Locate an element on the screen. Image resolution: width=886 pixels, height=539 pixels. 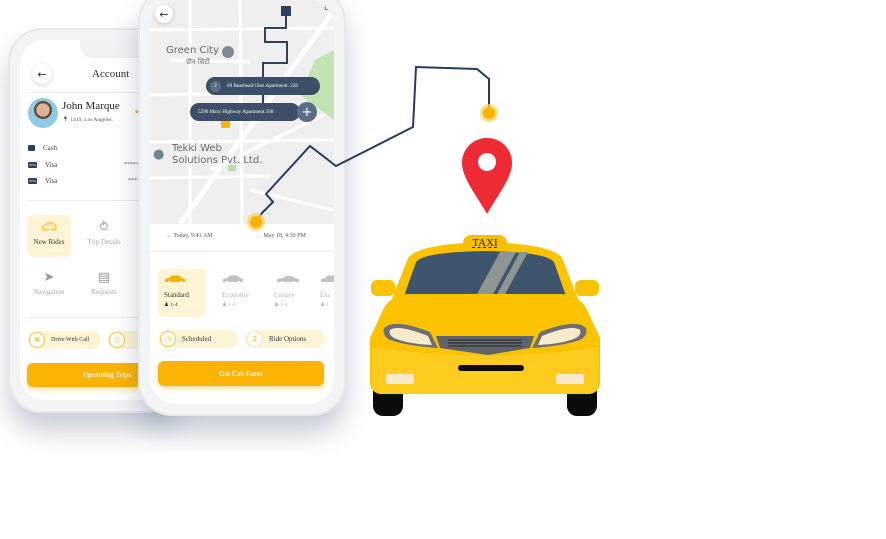
cab-option-luxury: Luxury ♟ 1-4 is located at coordinates (292, 293).